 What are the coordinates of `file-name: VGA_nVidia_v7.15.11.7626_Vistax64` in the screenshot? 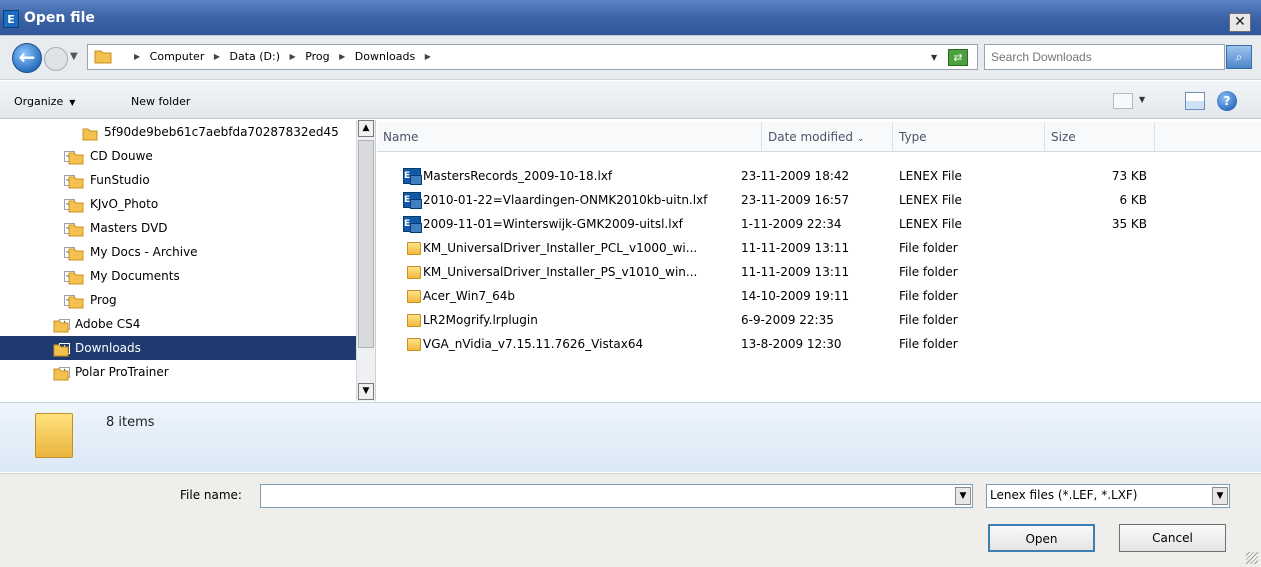 It's located at (533, 344).